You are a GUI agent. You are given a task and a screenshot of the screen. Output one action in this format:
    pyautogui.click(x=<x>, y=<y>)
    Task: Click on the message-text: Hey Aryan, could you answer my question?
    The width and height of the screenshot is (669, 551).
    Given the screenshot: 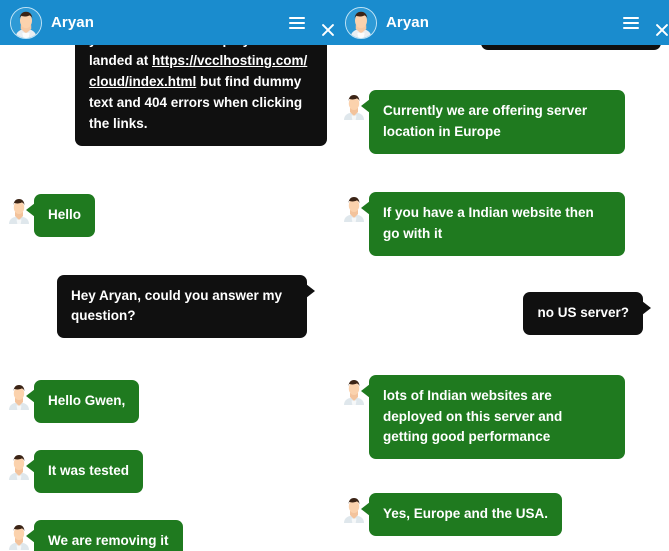 What is the action you would take?
    pyautogui.click(x=177, y=305)
    